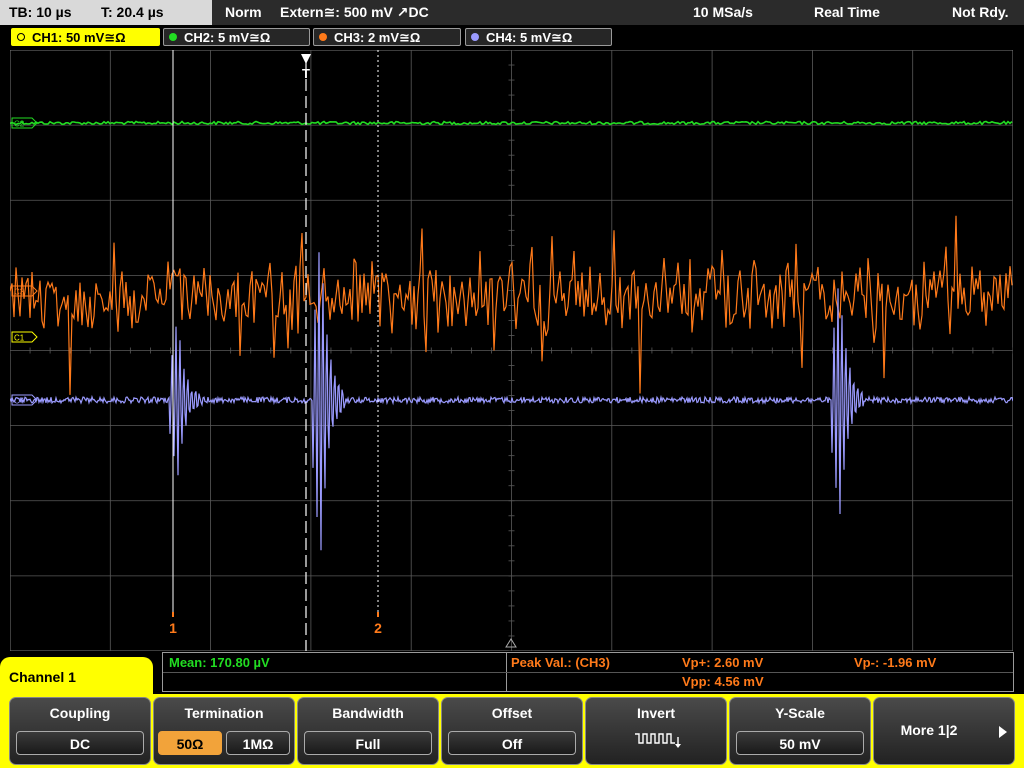 This screenshot has height=768, width=1024. What do you see at coordinates (656, 731) in the screenshot?
I see `invert-softkey: Invert` at bounding box center [656, 731].